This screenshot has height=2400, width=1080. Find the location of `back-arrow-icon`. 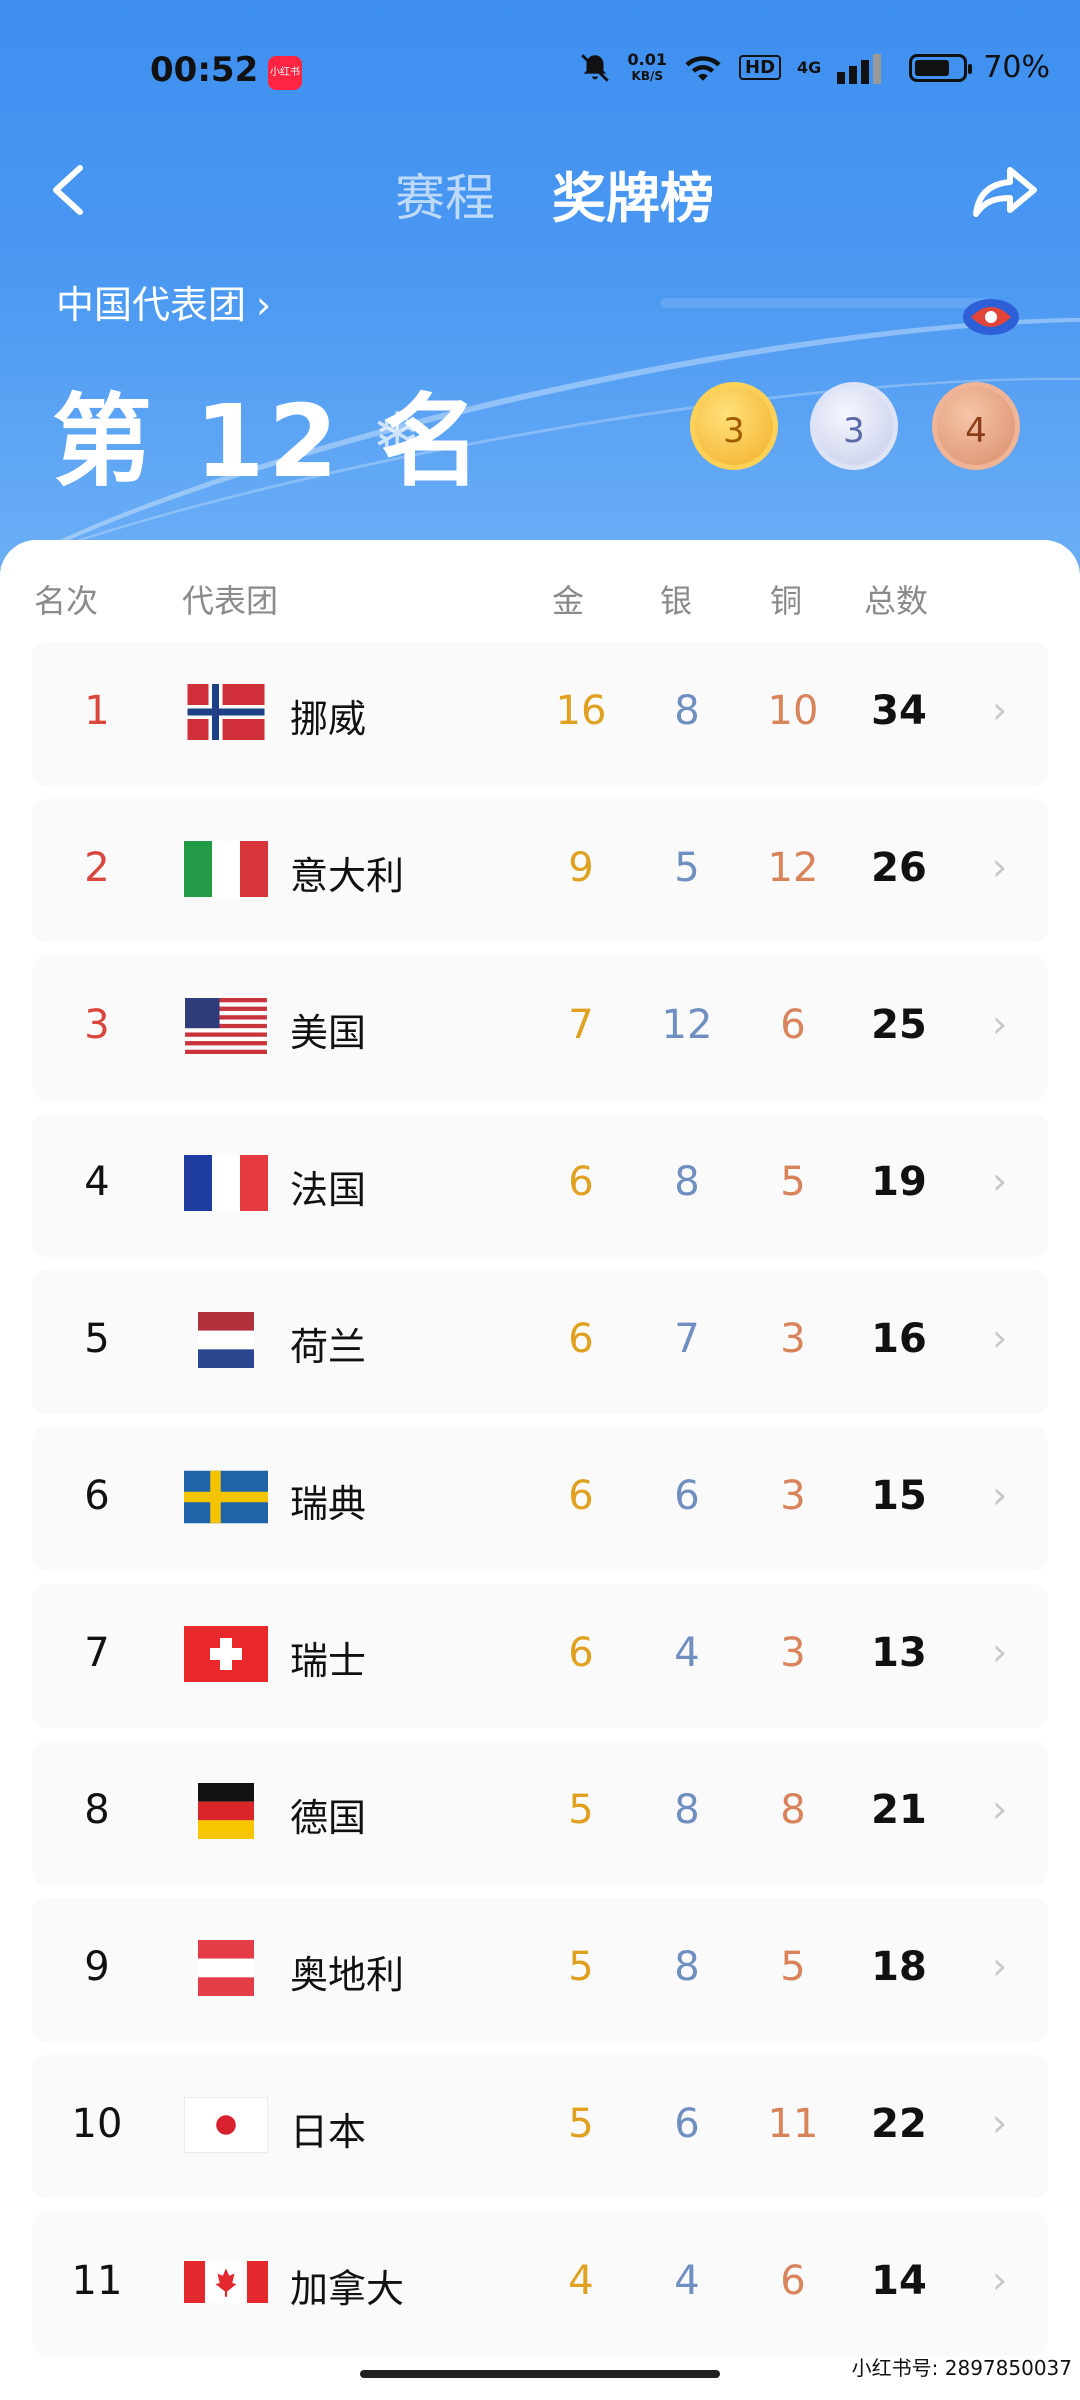

back-arrow-icon is located at coordinates (70, 190).